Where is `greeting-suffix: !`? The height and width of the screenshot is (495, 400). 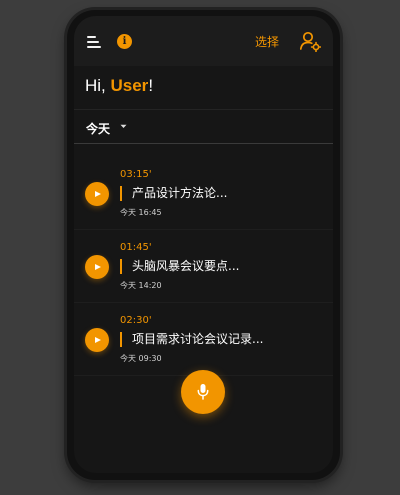
greeting-suffix: ! is located at coordinates (151, 85).